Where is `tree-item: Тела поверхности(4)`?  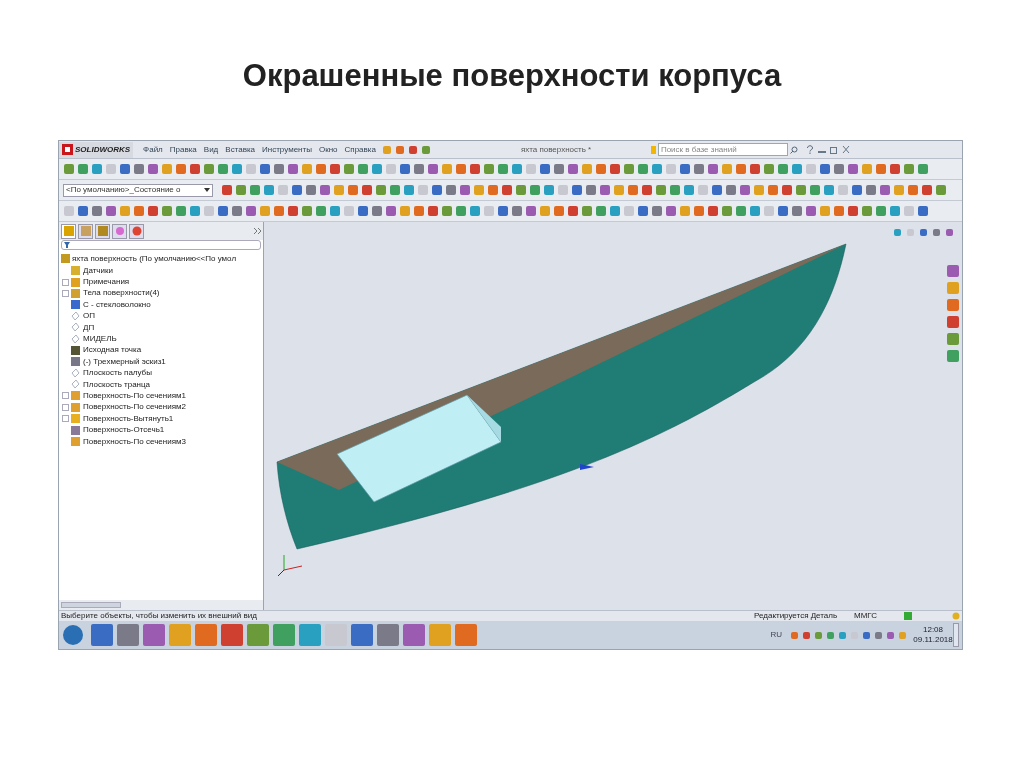 tree-item: Тела поверхности(4) is located at coordinates (121, 293).